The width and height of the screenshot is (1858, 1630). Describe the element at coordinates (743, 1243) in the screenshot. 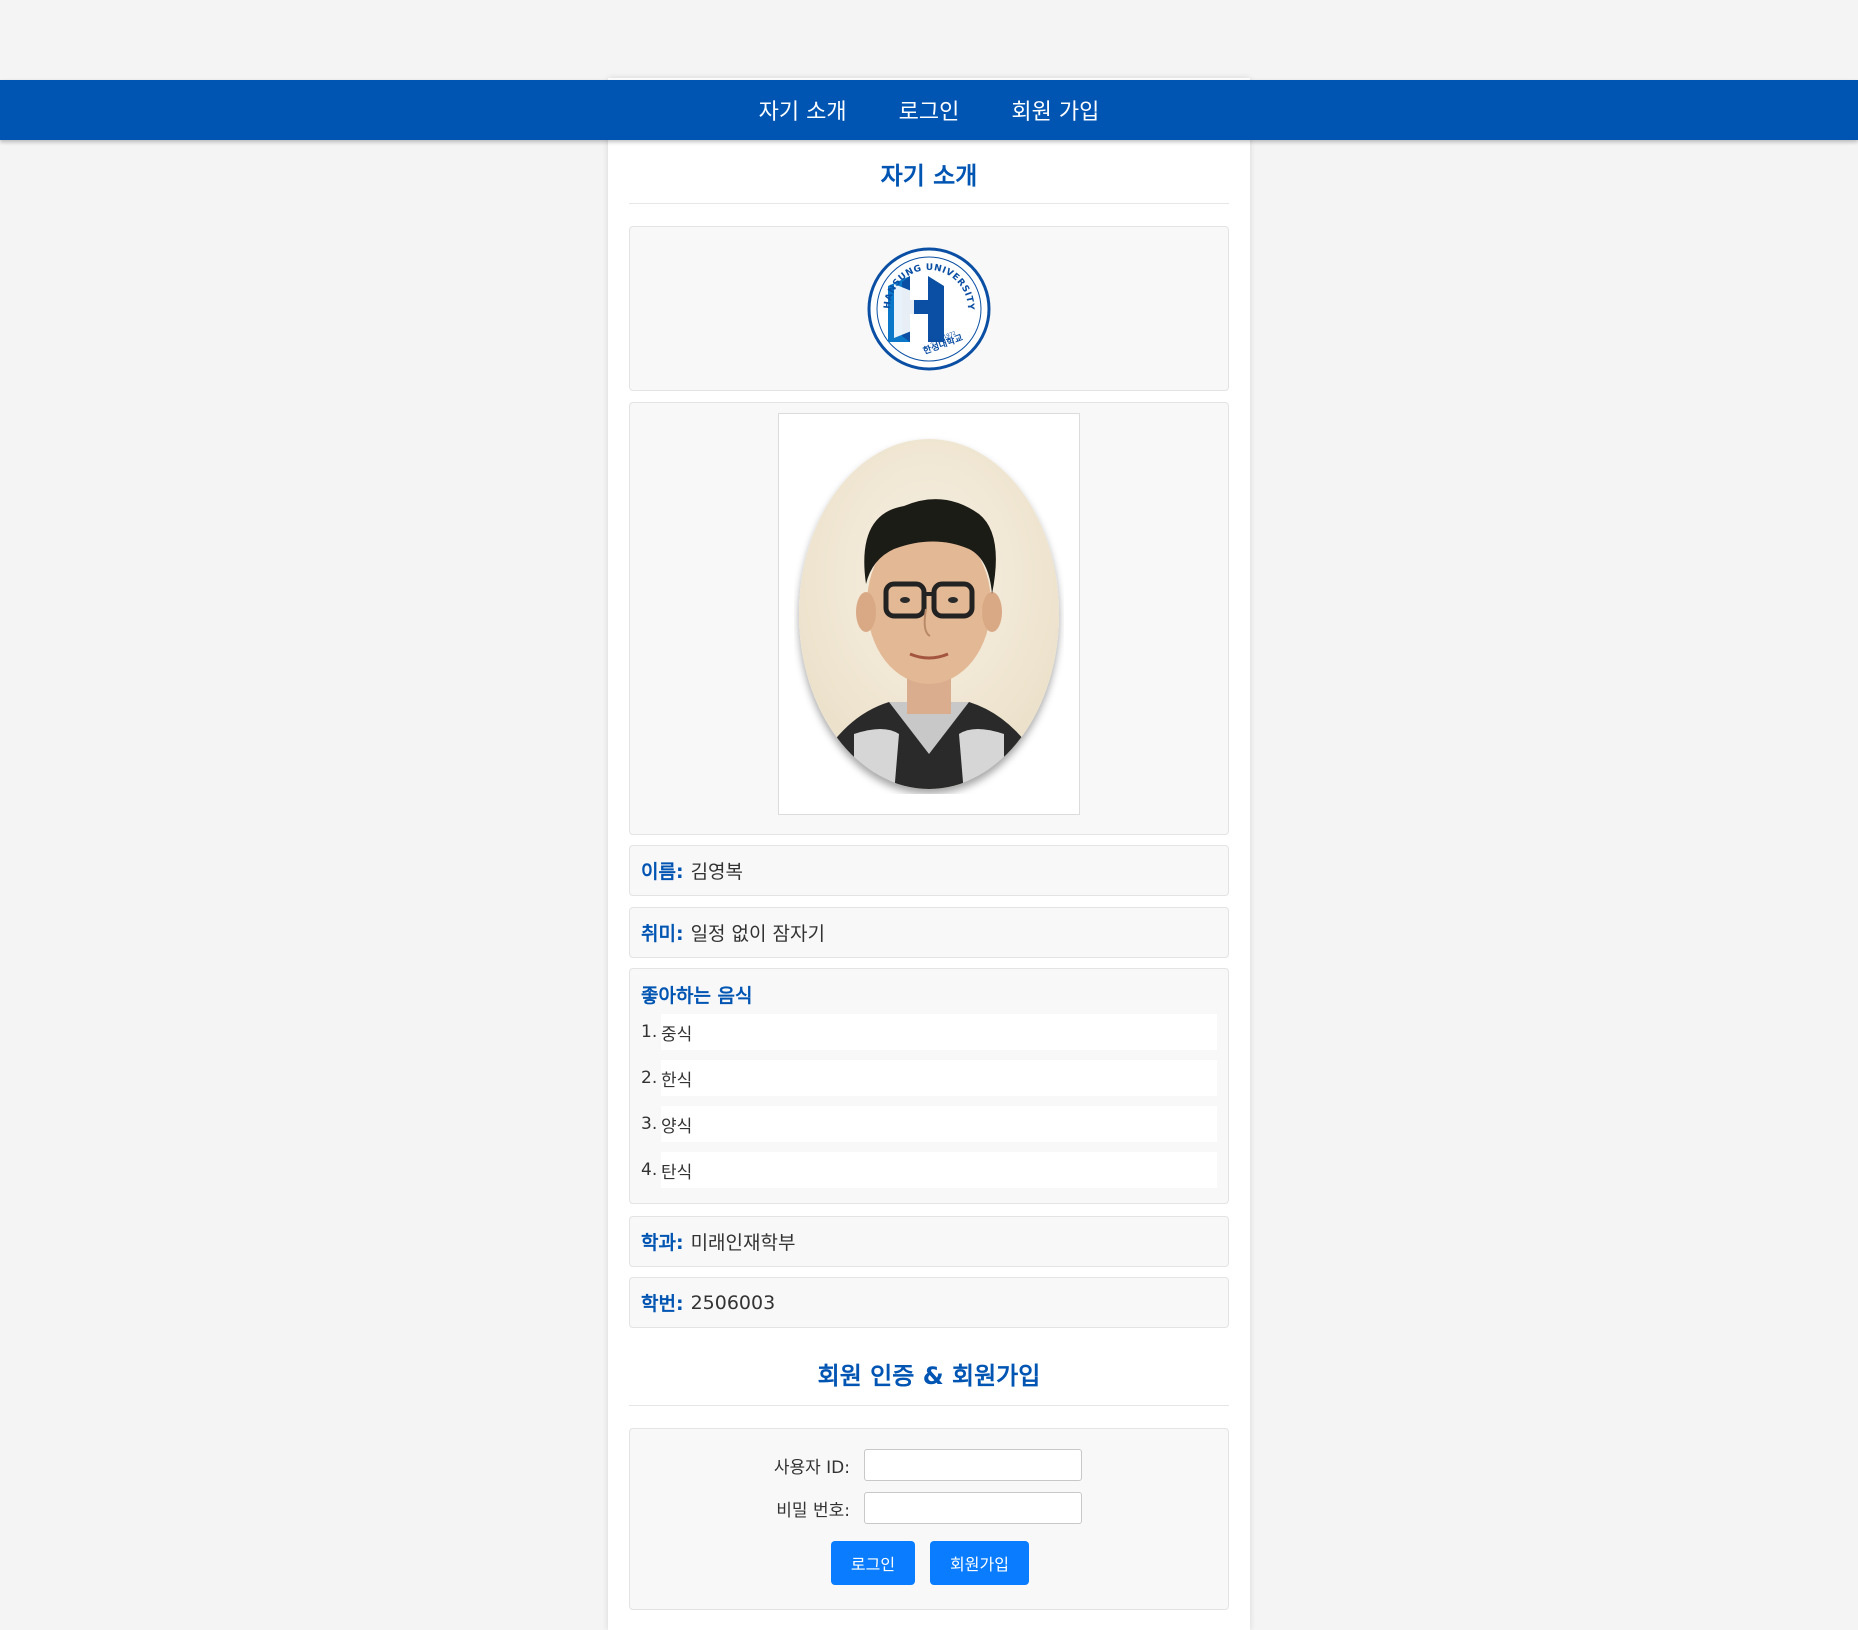

I see `department-value: 미래인재학부` at that location.